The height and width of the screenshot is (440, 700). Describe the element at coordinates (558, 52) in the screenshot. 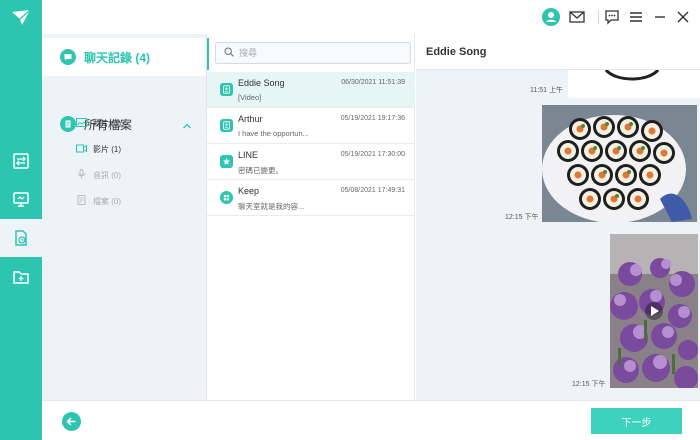

I see `chat-header: Eddie Song` at that location.